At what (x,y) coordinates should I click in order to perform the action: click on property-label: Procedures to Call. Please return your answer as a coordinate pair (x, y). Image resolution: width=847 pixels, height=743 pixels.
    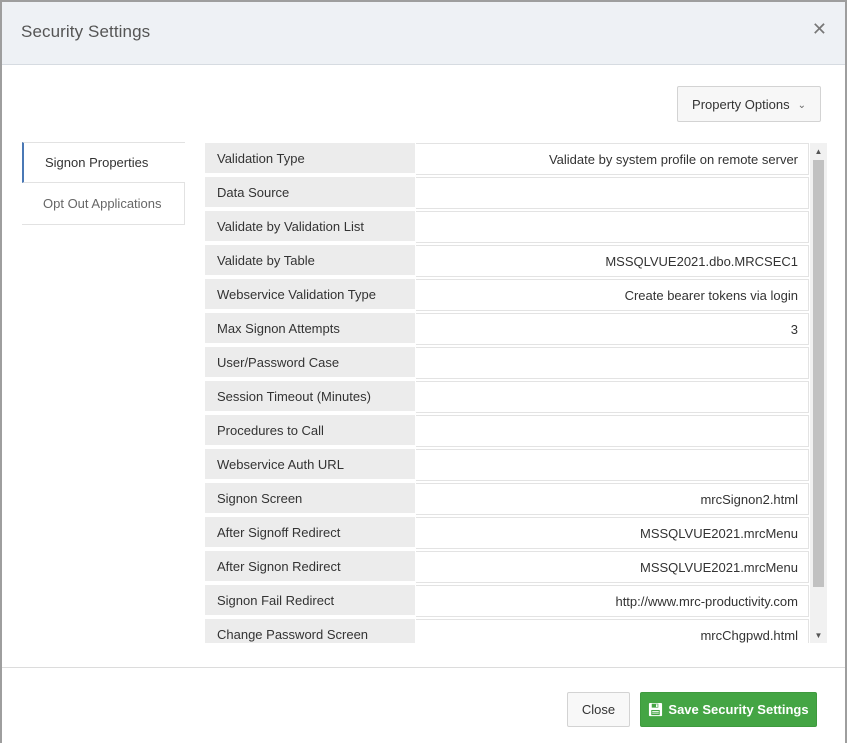
    Looking at the image, I should click on (310, 431).